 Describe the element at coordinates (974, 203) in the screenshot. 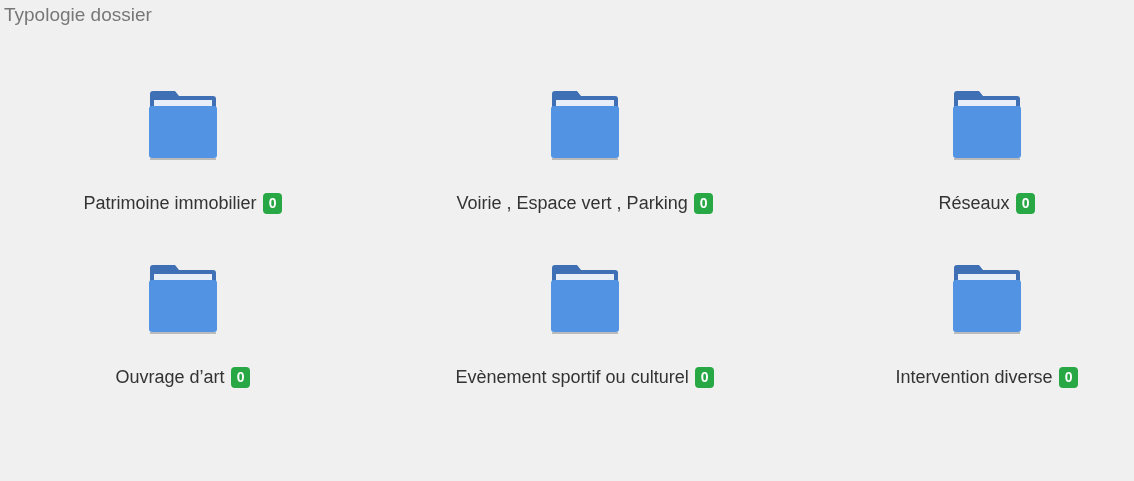

I see `folder-label: Réseaux` at that location.